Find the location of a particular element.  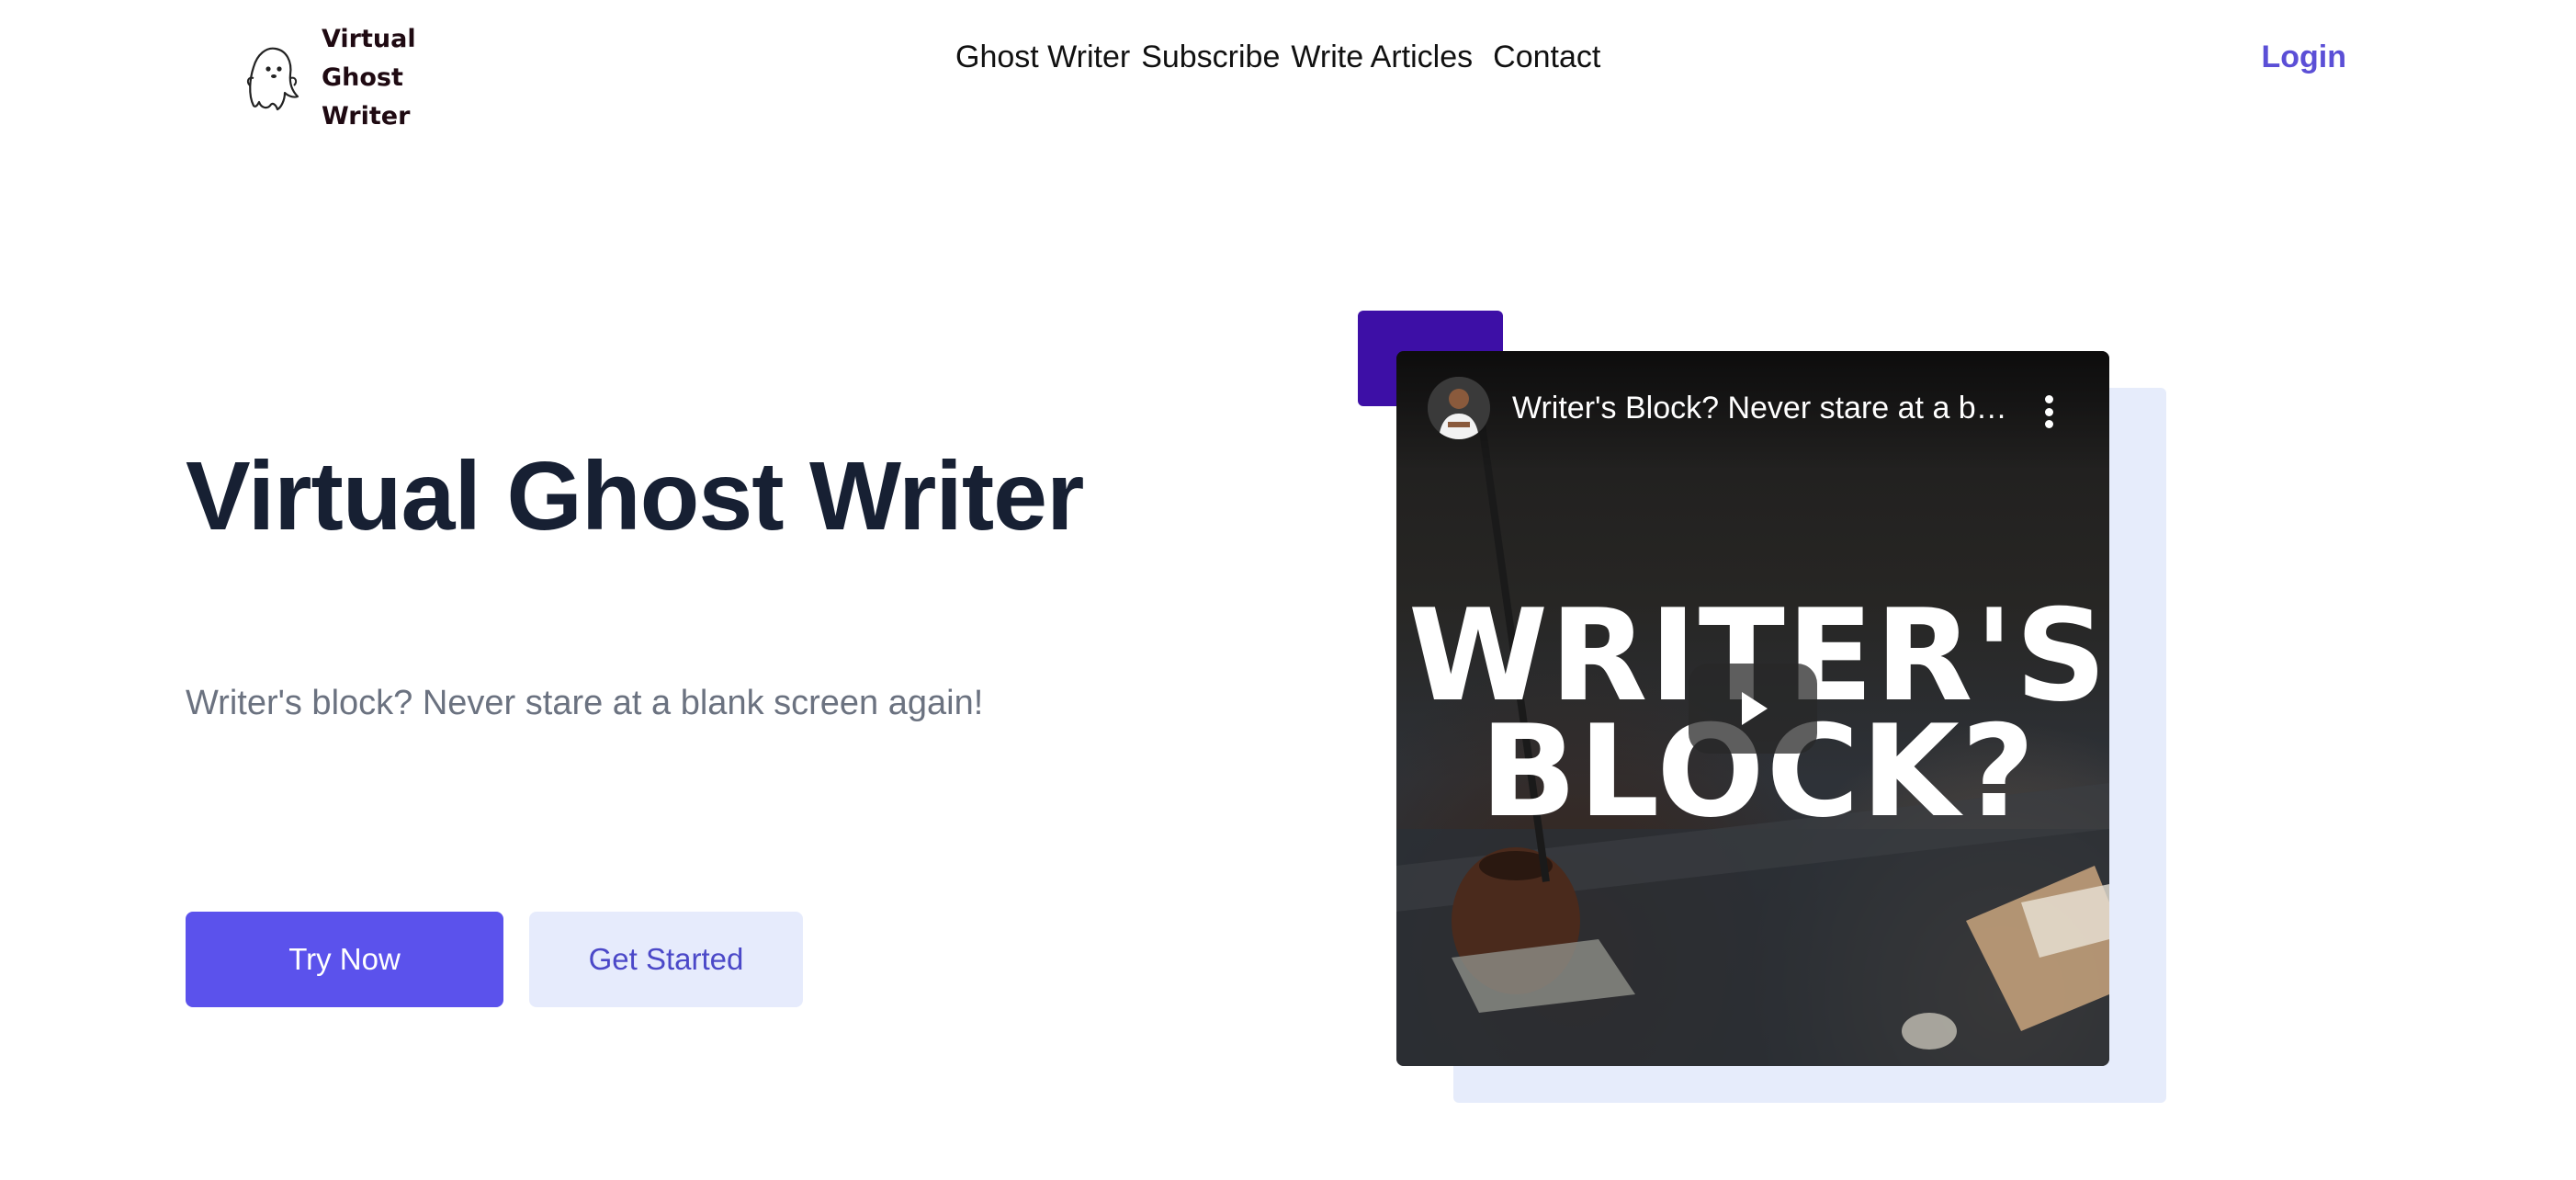

nav-item-write-articles: Write Articles is located at coordinates (1382, 57).